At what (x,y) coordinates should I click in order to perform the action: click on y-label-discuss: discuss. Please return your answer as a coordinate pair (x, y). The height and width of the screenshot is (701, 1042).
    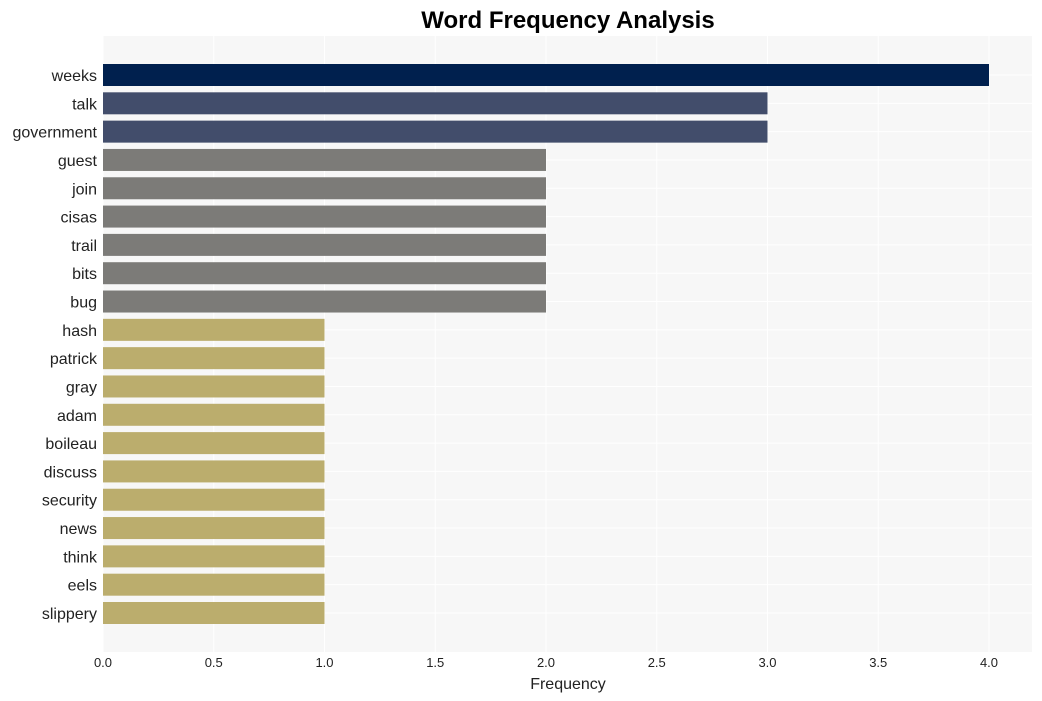
    Looking at the image, I should click on (70, 472).